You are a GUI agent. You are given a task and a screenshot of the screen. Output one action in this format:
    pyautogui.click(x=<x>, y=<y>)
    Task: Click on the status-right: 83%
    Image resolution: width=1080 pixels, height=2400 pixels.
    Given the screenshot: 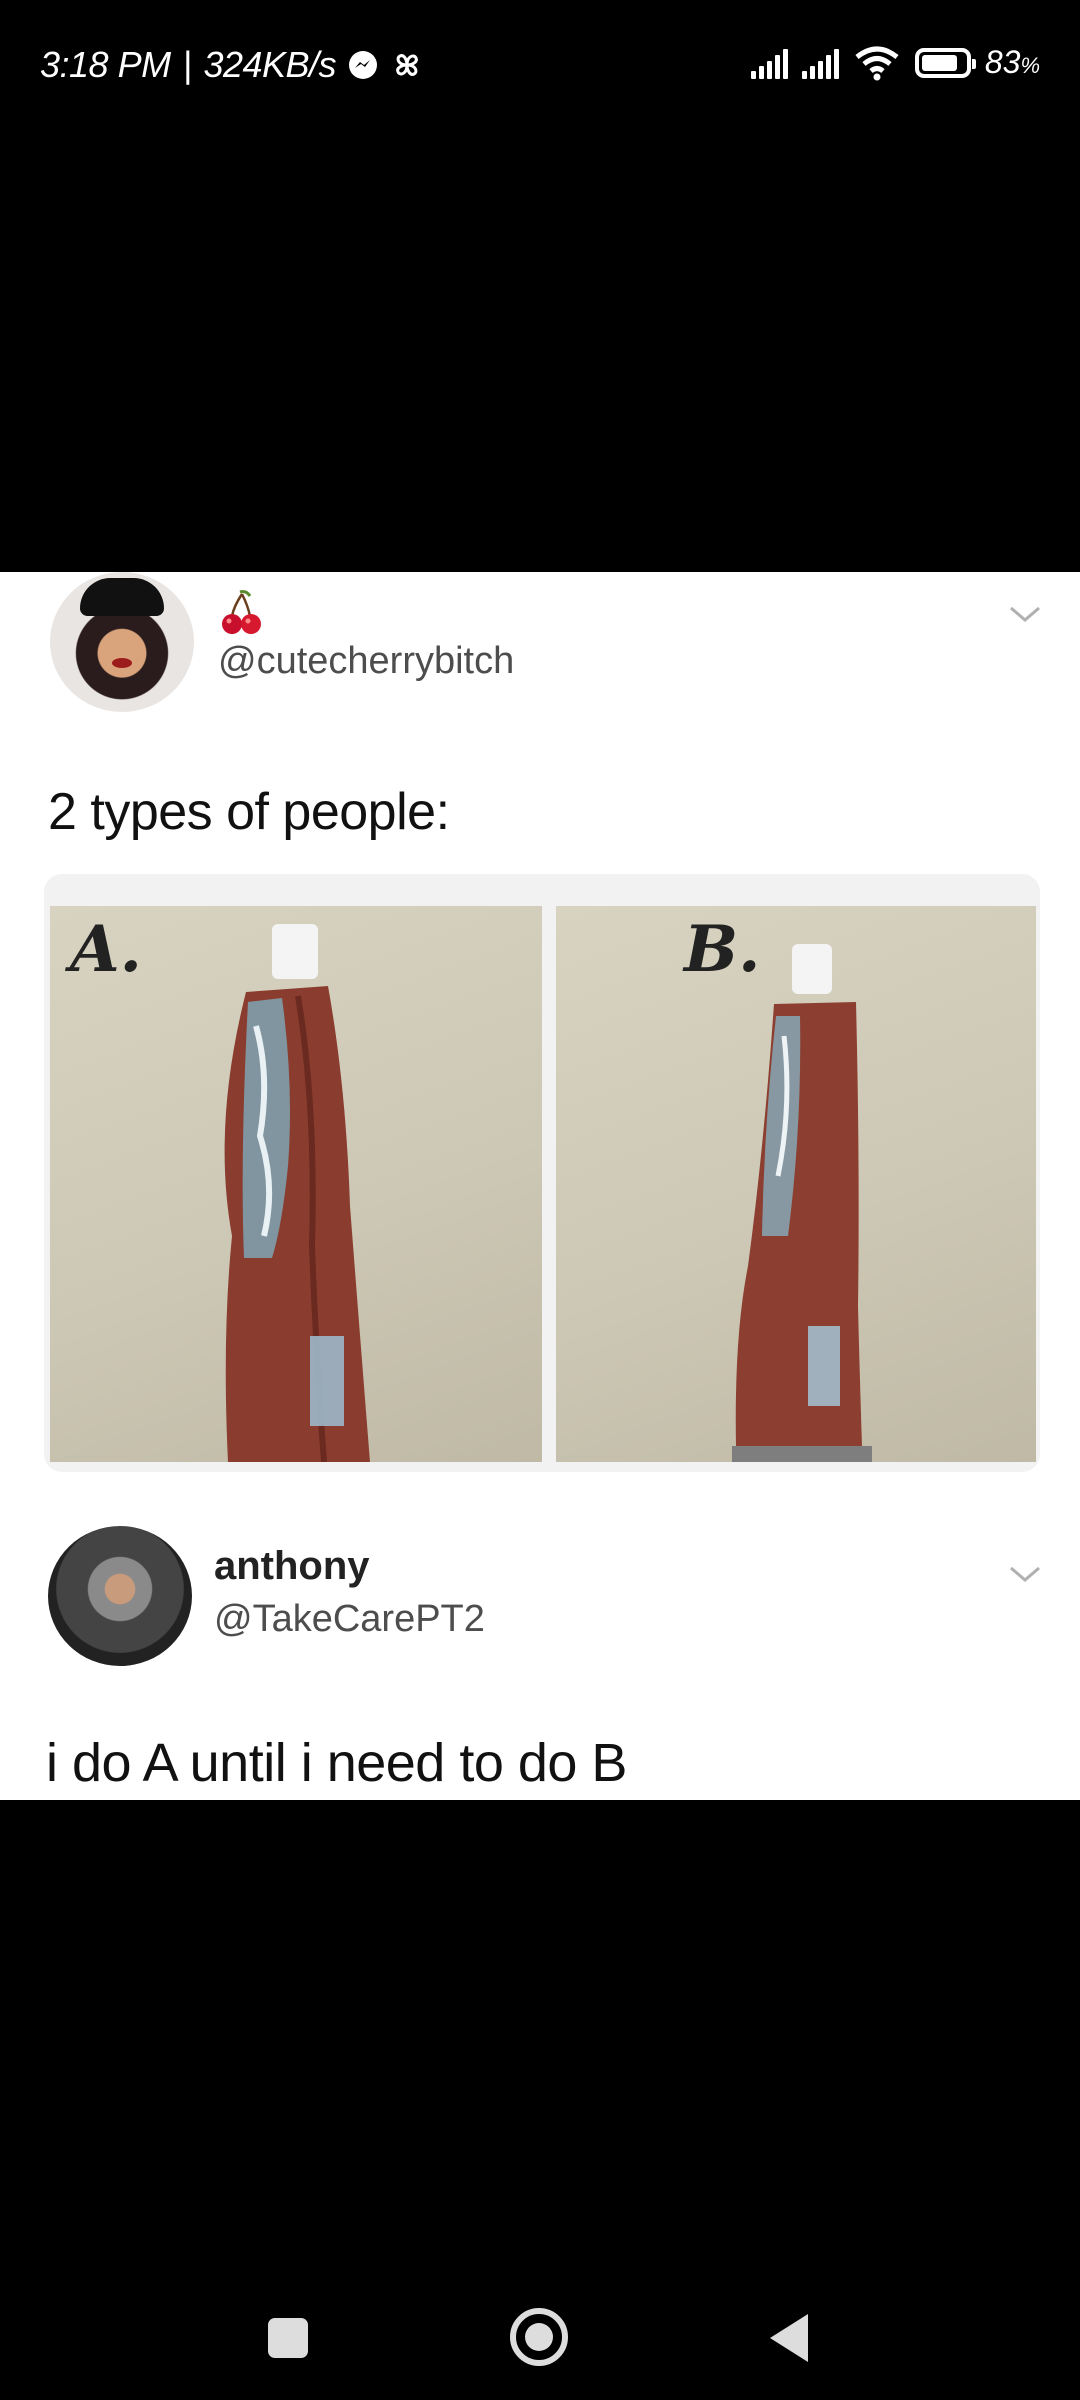 What is the action you would take?
    pyautogui.click(x=895, y=62)
    